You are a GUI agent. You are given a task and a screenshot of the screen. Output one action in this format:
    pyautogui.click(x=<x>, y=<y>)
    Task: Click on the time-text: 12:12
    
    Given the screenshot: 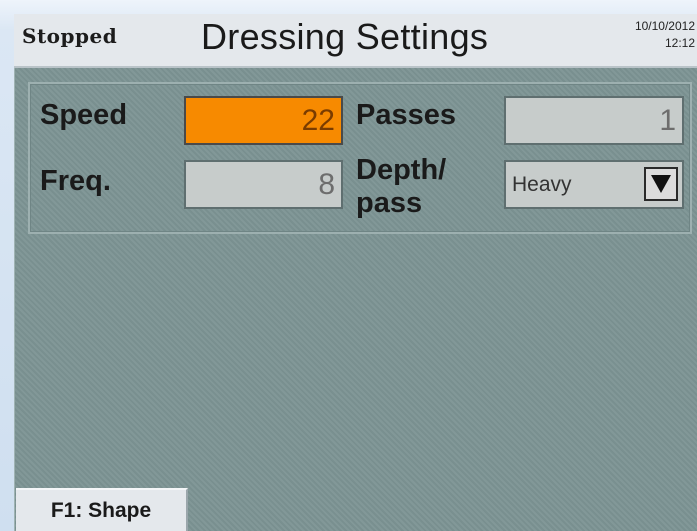 What is the action you would take?
    pyautogui.click(x=679, y=43)
    